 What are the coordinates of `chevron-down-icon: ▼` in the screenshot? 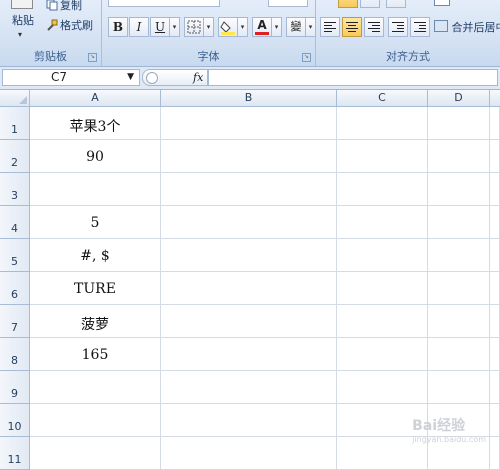 It's located at (130, 77).